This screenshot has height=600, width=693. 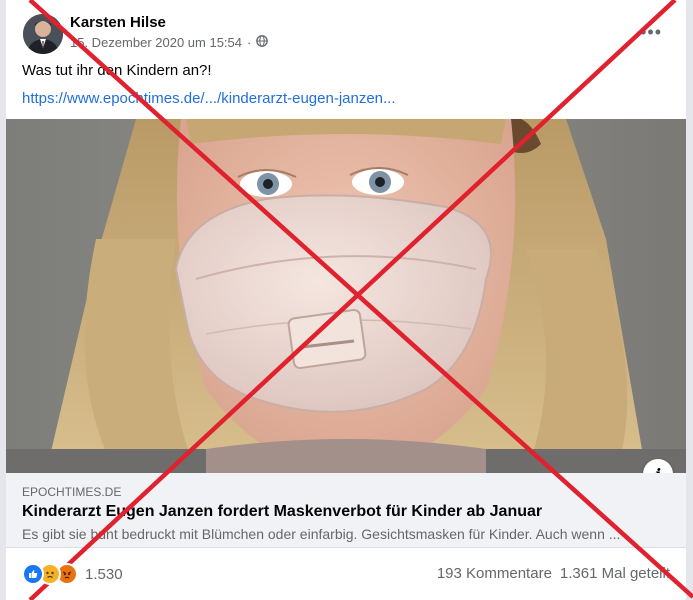 I want to click on comment-count: 193 Kommentare, so click(x=494, y=573).